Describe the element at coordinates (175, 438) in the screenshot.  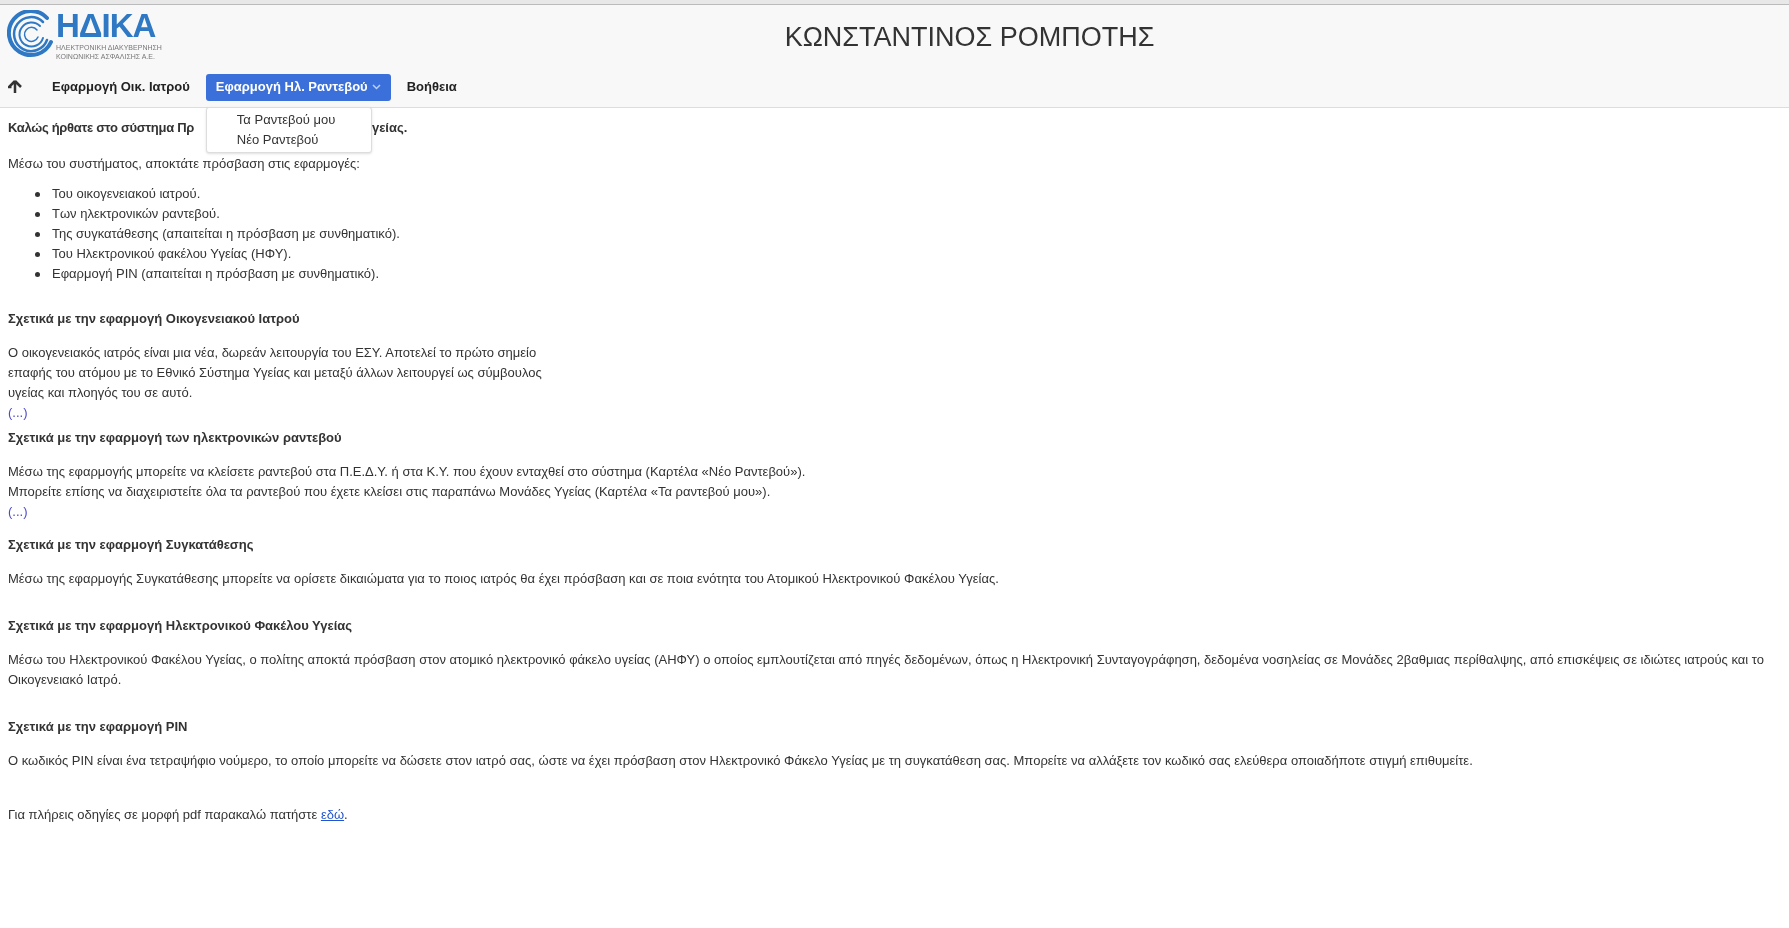
I see `section-heading: Σχετικά με την εφαρμογή των ηλεκτρονικών ραντεβού` at that location.